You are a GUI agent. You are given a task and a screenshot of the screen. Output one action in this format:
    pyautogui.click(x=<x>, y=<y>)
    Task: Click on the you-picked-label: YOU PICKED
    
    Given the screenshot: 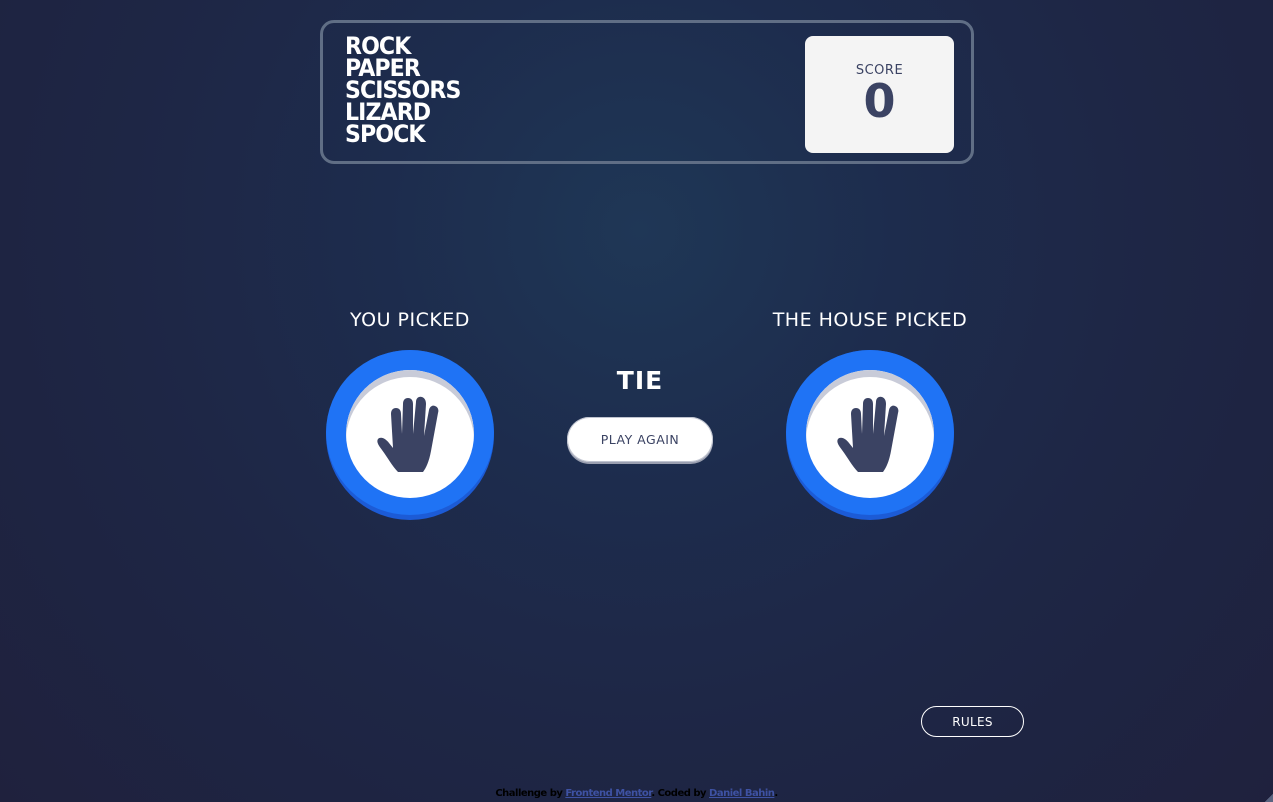 What is the action you would take?
    pyautogui.click(x=410, y=320)
    